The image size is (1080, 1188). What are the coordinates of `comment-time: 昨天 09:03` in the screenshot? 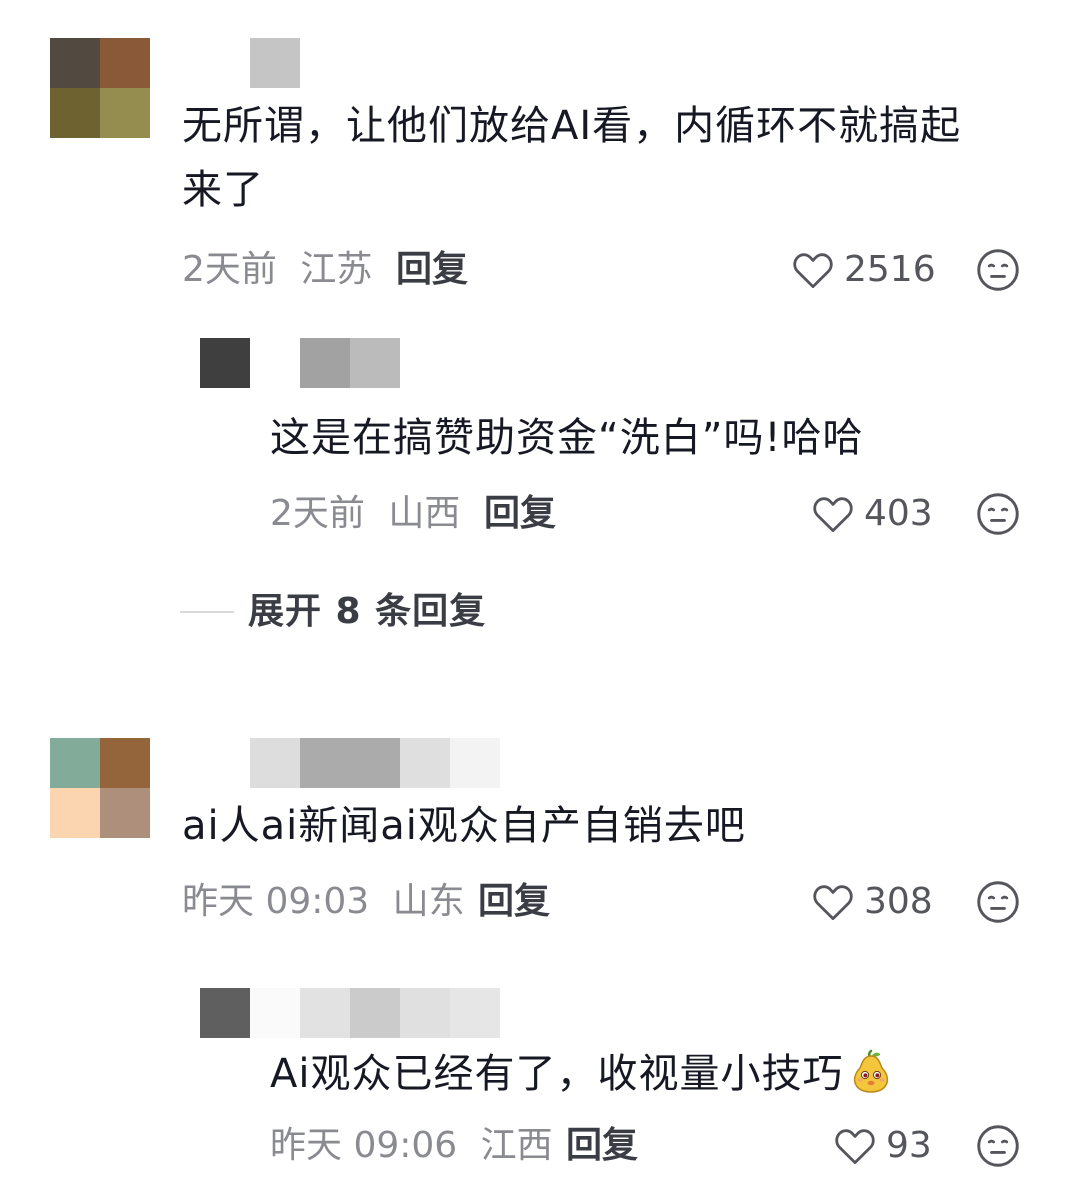 It's located at (276, 901).